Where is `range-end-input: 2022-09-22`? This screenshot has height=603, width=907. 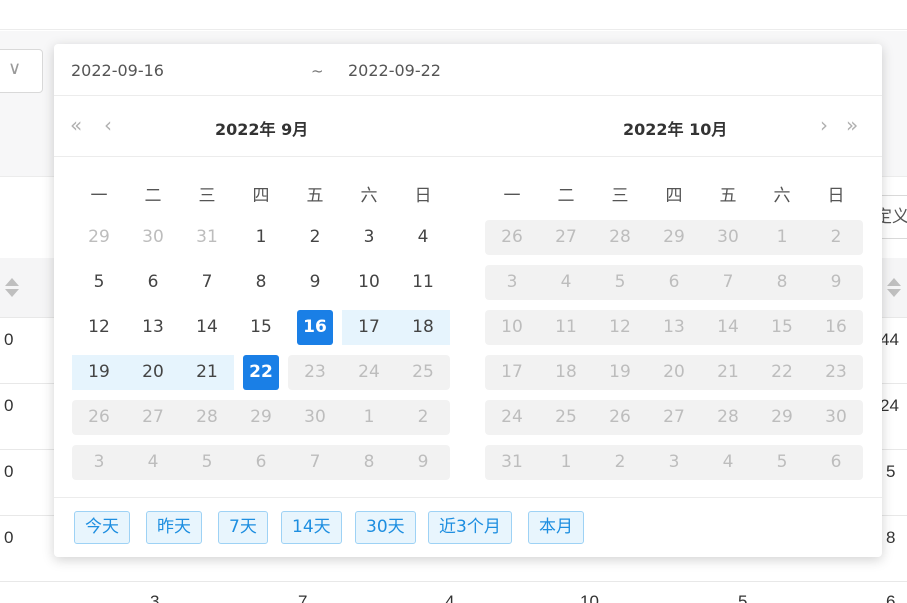
range-end-input: 2022-09-22 is located at coordinates (394, 70).